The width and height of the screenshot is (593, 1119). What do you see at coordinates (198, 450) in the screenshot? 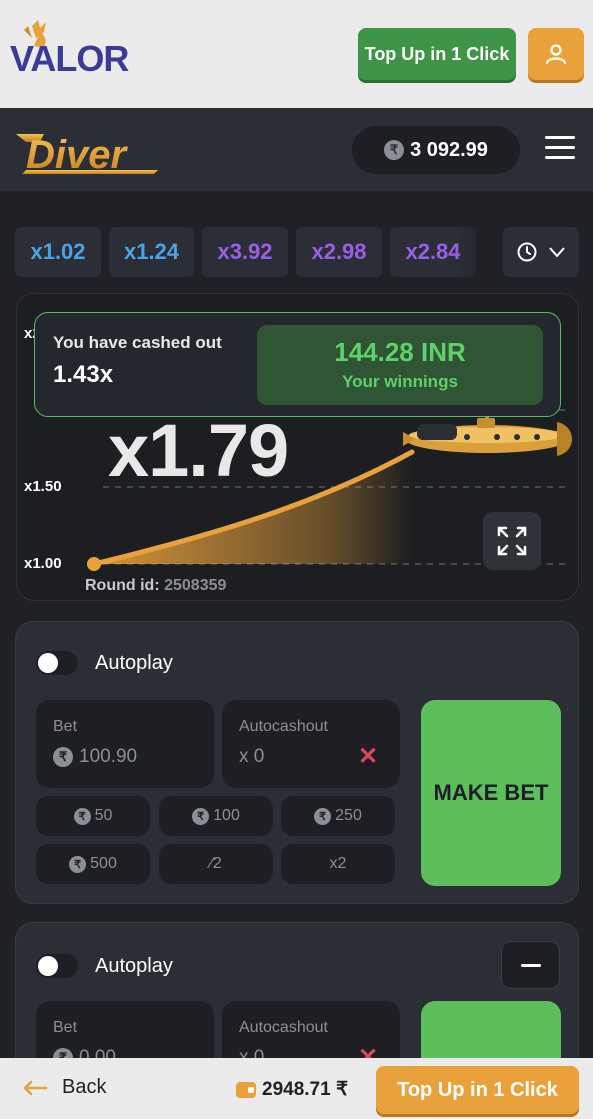
I see `current-multiplier: x1.79` at bounding box center [198, 450].